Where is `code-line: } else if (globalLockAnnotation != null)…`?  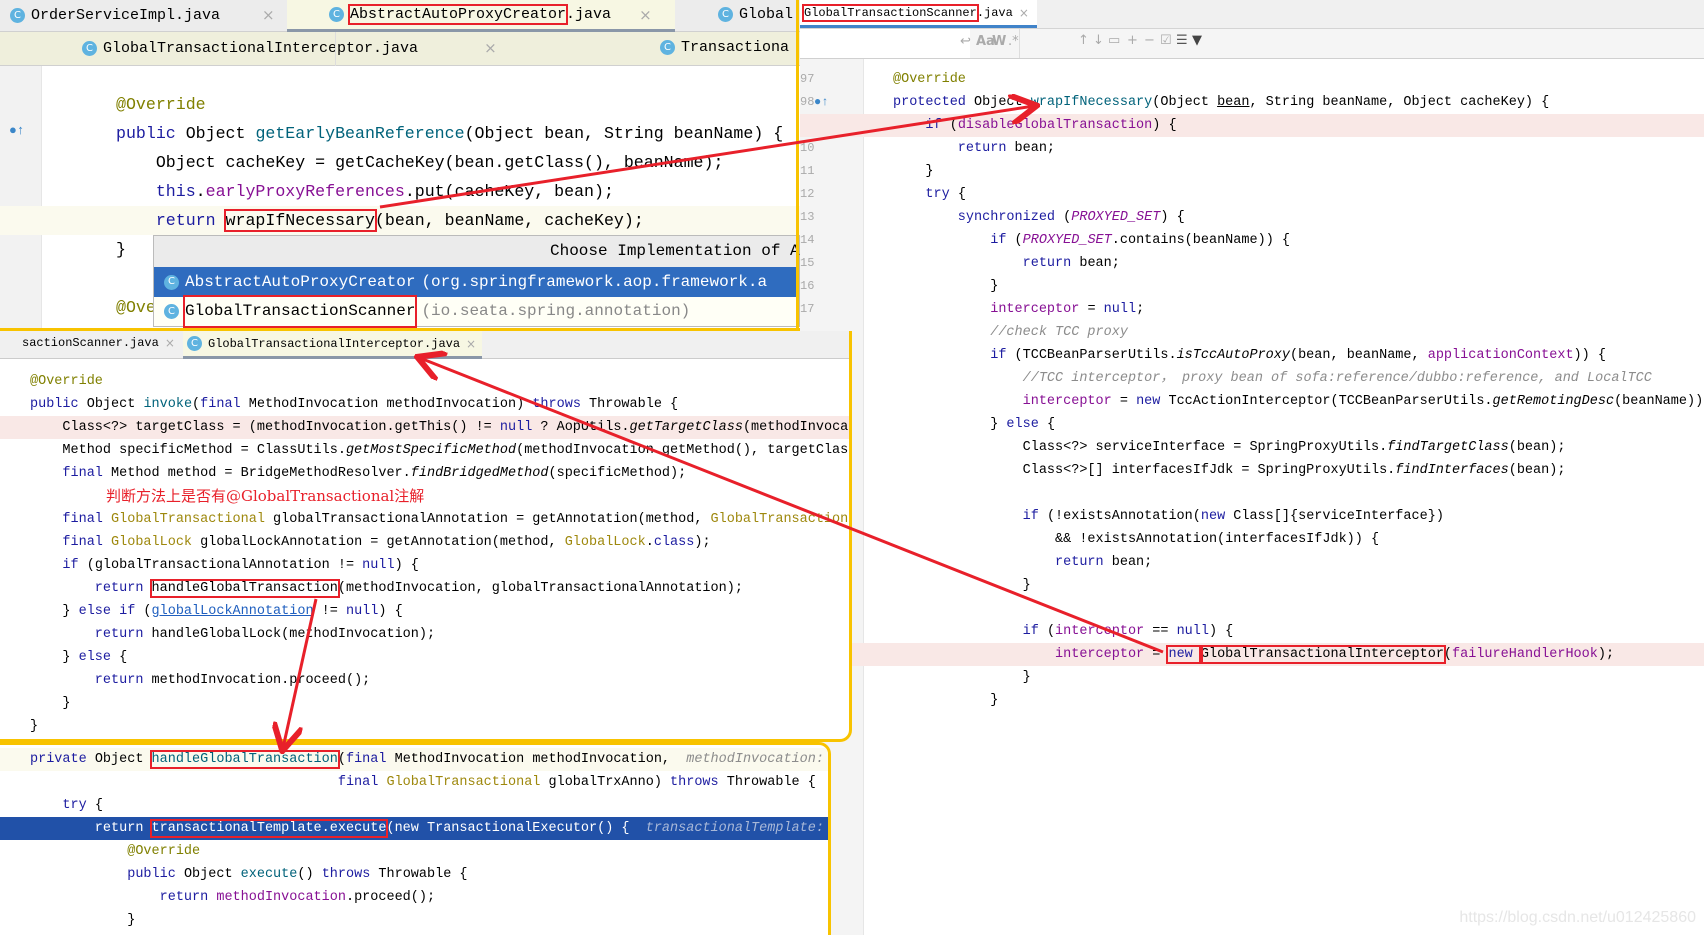
code-line: } else if (globalLockAnnotation != null)… is located at coordinates (424, 611).